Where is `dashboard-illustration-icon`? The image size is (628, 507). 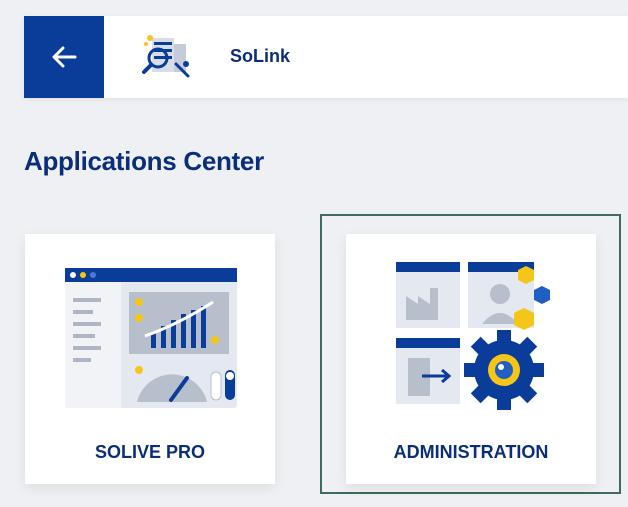 dashboard-illustration-icon is located at coordinates (151, 338).